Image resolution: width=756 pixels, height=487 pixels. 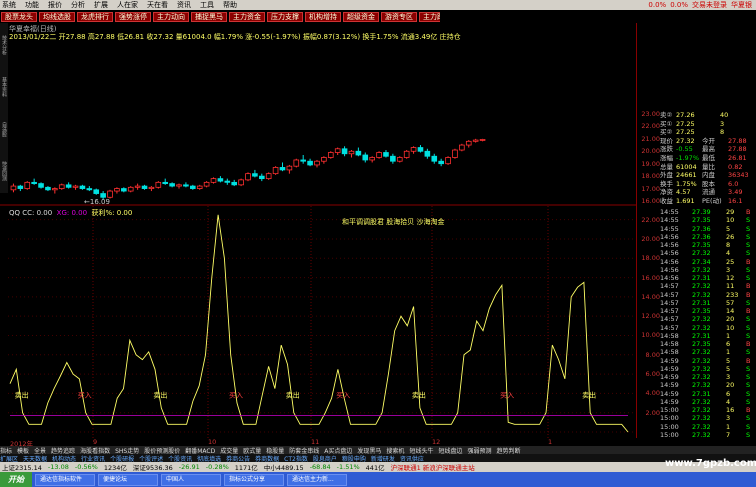 What do you see at coordinates (95, 16) in the screenshot?
I see `nav-button: 龙虎排行` at bounding box center [95, 16].